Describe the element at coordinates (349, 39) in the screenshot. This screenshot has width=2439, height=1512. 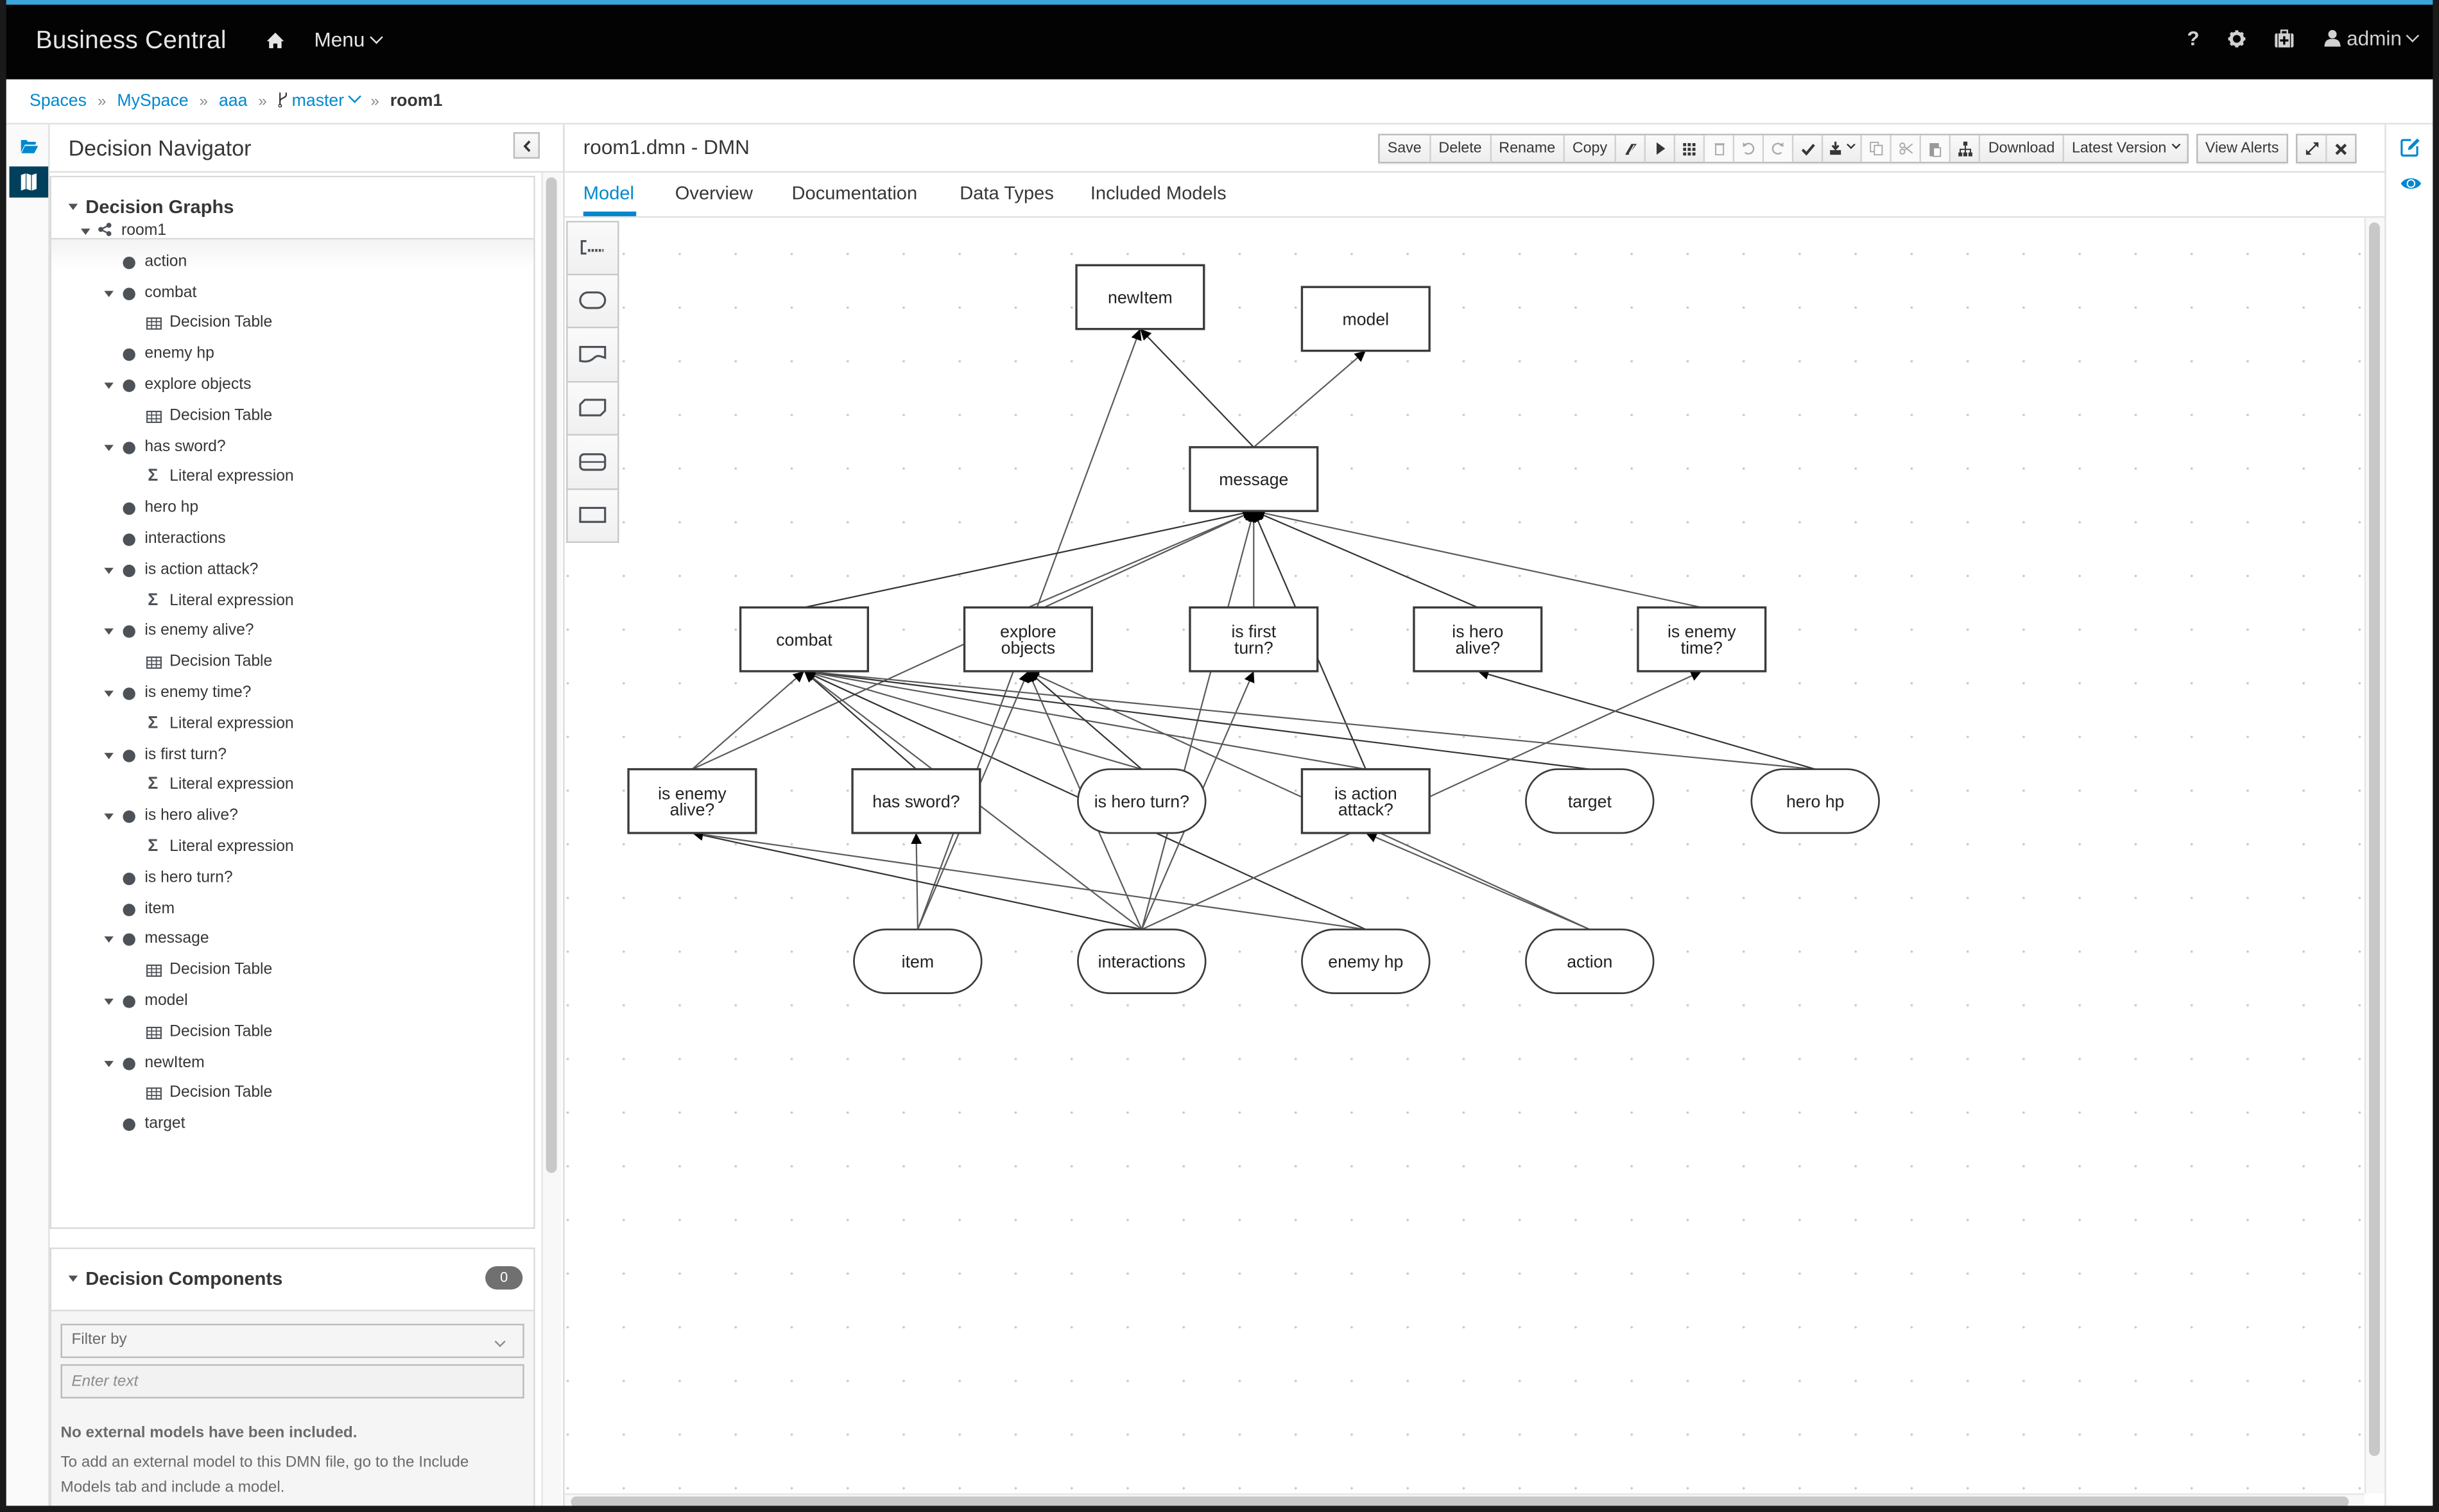
I see `menu-dropdown: Menu` at that location.